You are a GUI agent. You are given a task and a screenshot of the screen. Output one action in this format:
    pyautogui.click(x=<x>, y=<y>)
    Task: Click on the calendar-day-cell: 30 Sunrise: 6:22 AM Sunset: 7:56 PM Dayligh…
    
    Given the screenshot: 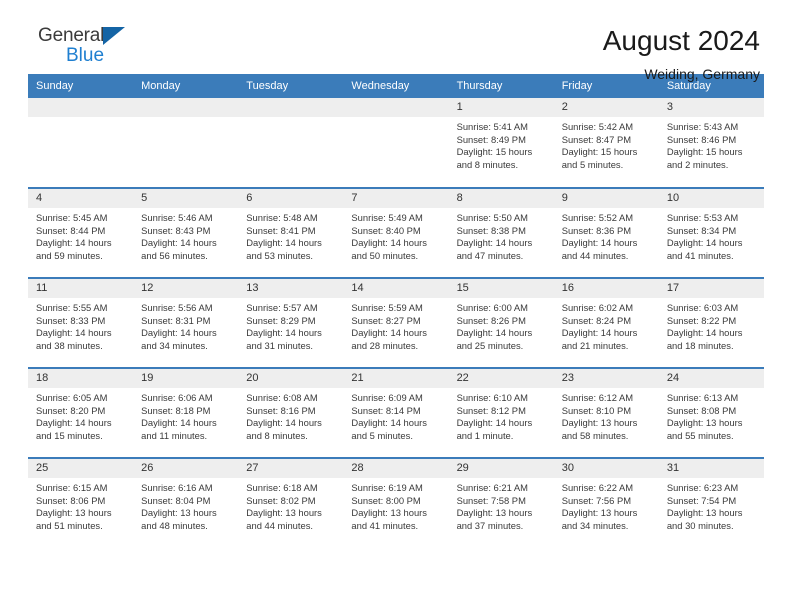 What is the action you would take?
    pyautogui.click(x=606, y=502)
    